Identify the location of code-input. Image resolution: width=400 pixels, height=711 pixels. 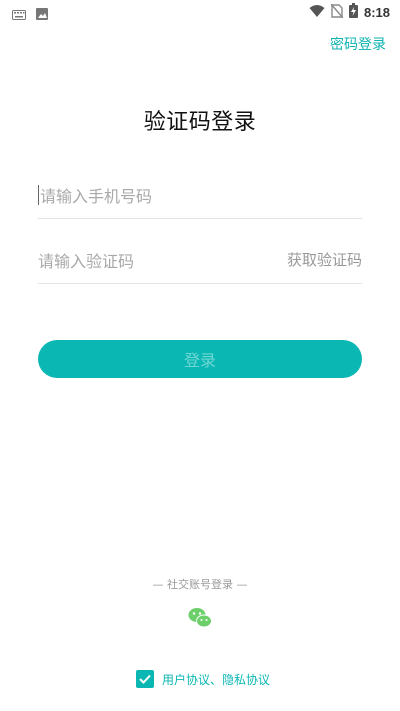
(153, 261).